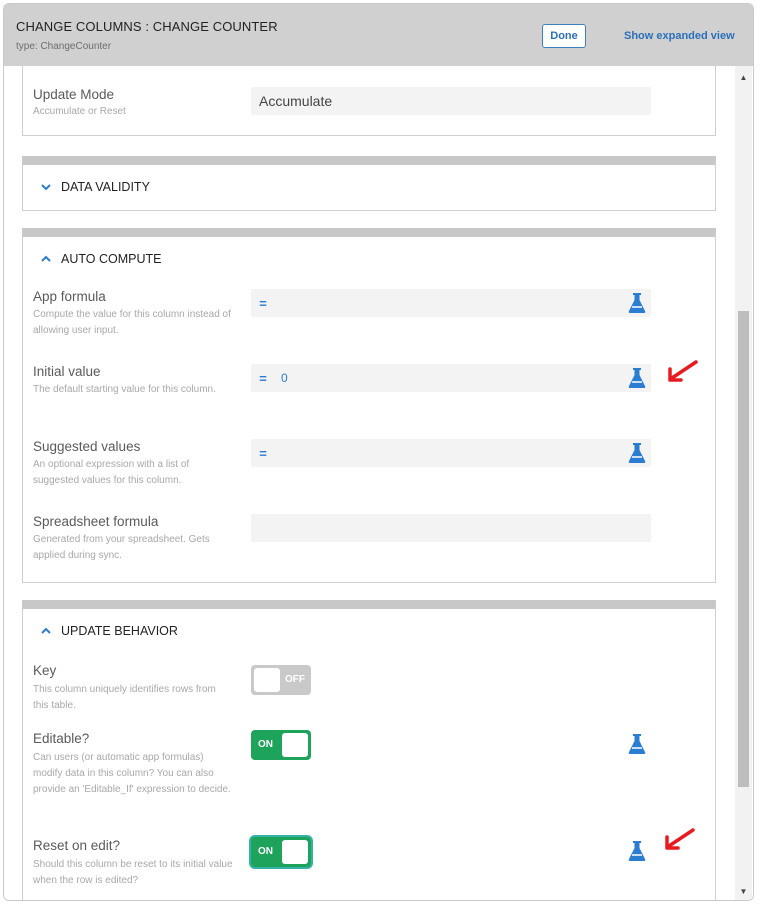 Image resolution: width=765 pixels, height=906 pixels. Describe the element at coordinates (45, 670) in the screenshot. I see `key-label: Key` at that location.